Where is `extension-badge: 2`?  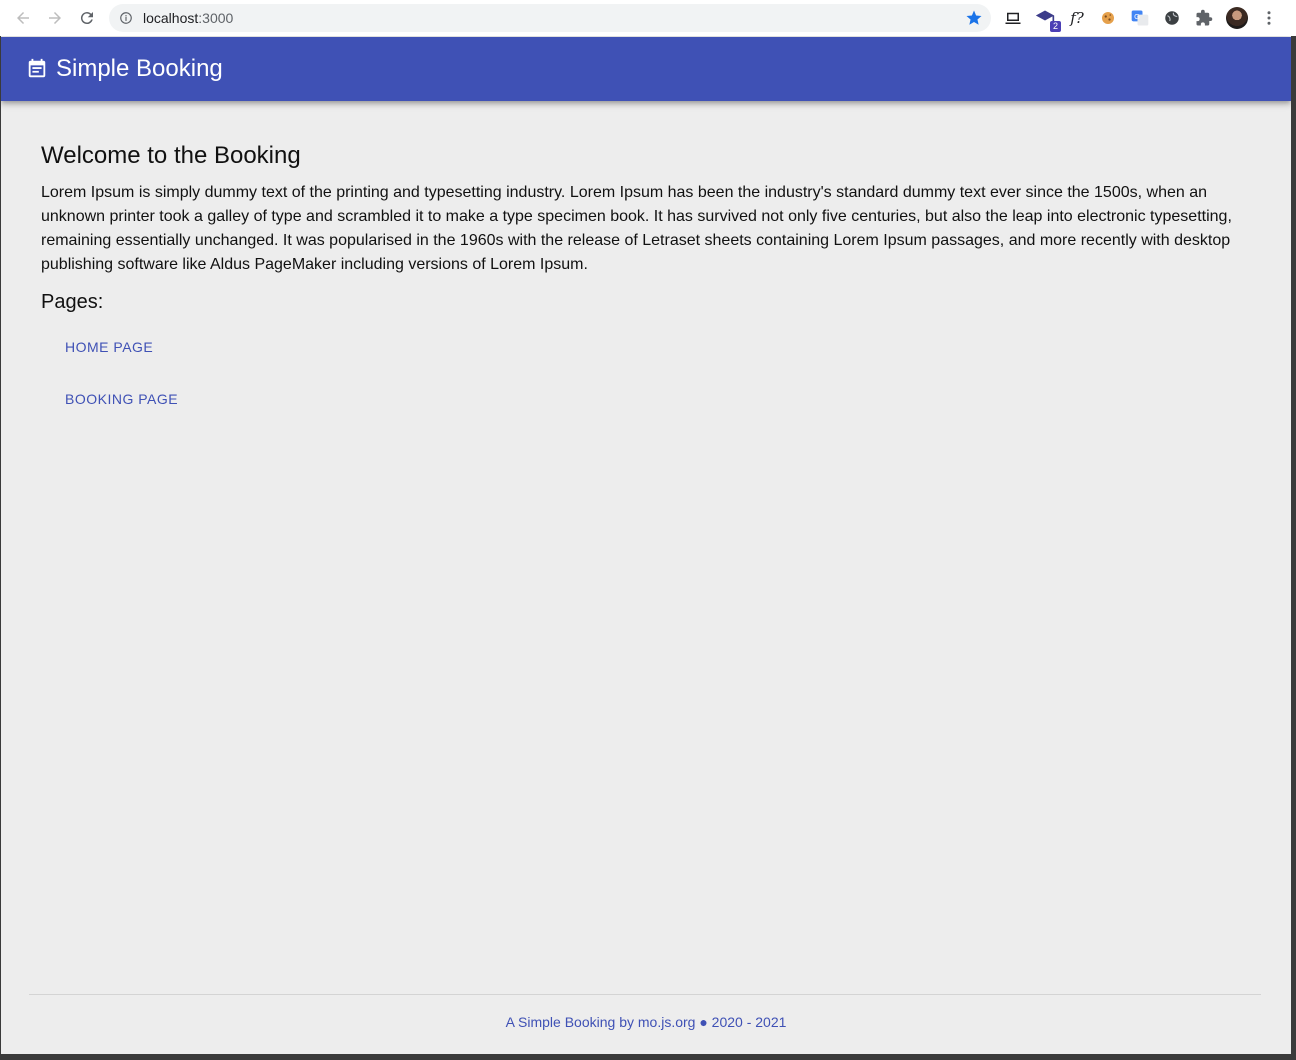 extension-badge: 2 is located at coordinates (1055, 26).